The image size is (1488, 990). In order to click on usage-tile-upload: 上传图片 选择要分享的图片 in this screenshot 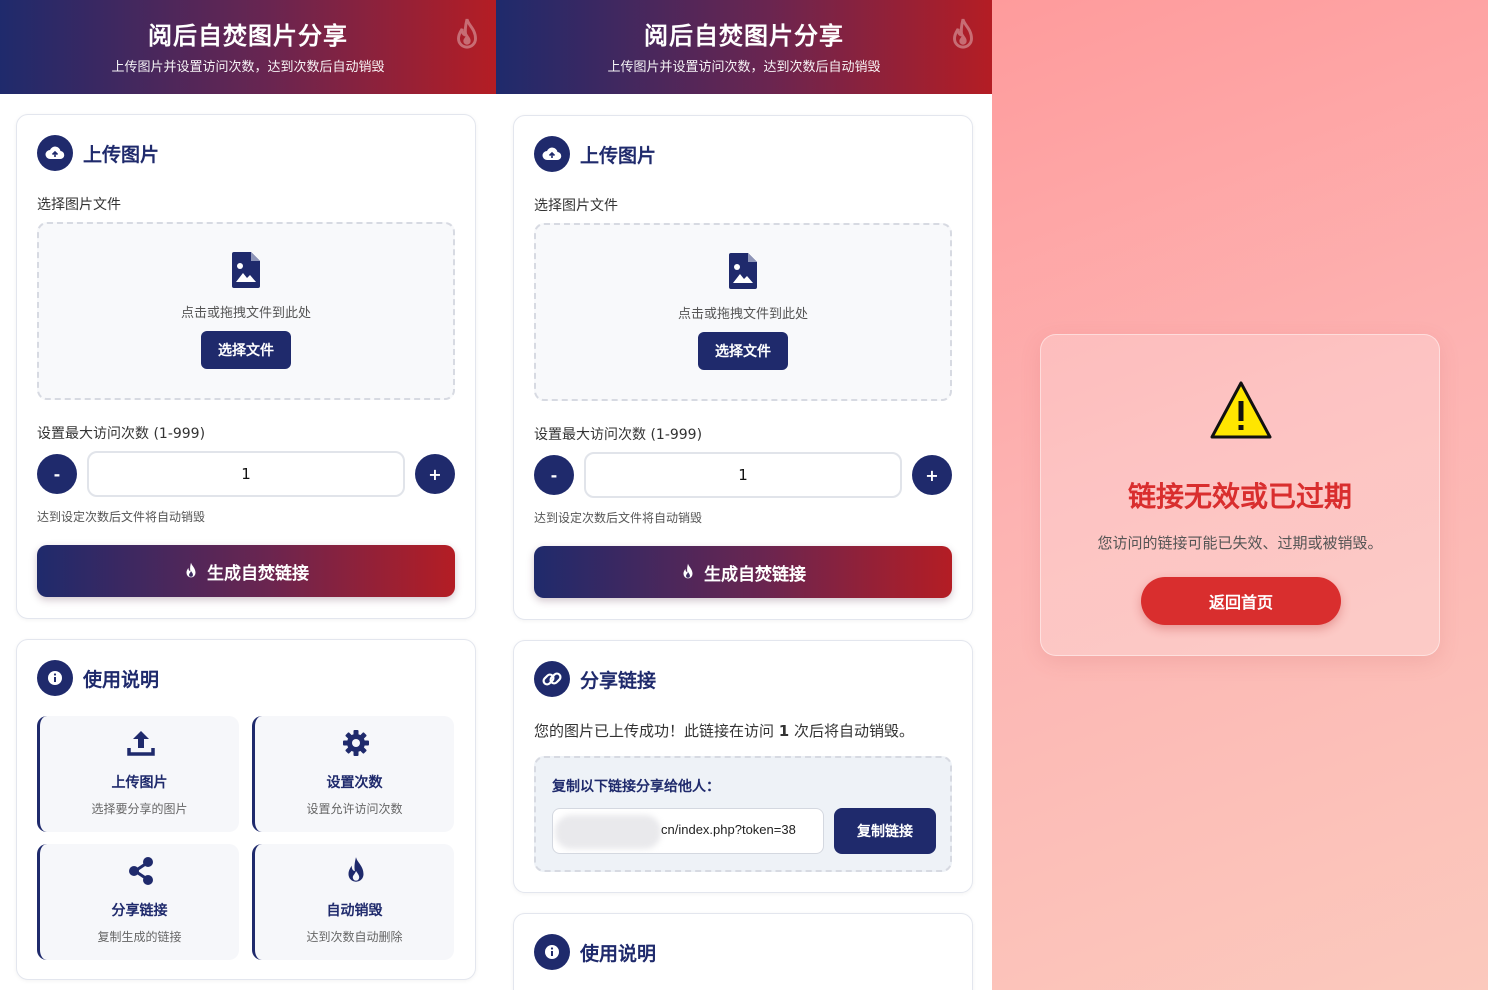, I will do `click(138, 774)`.